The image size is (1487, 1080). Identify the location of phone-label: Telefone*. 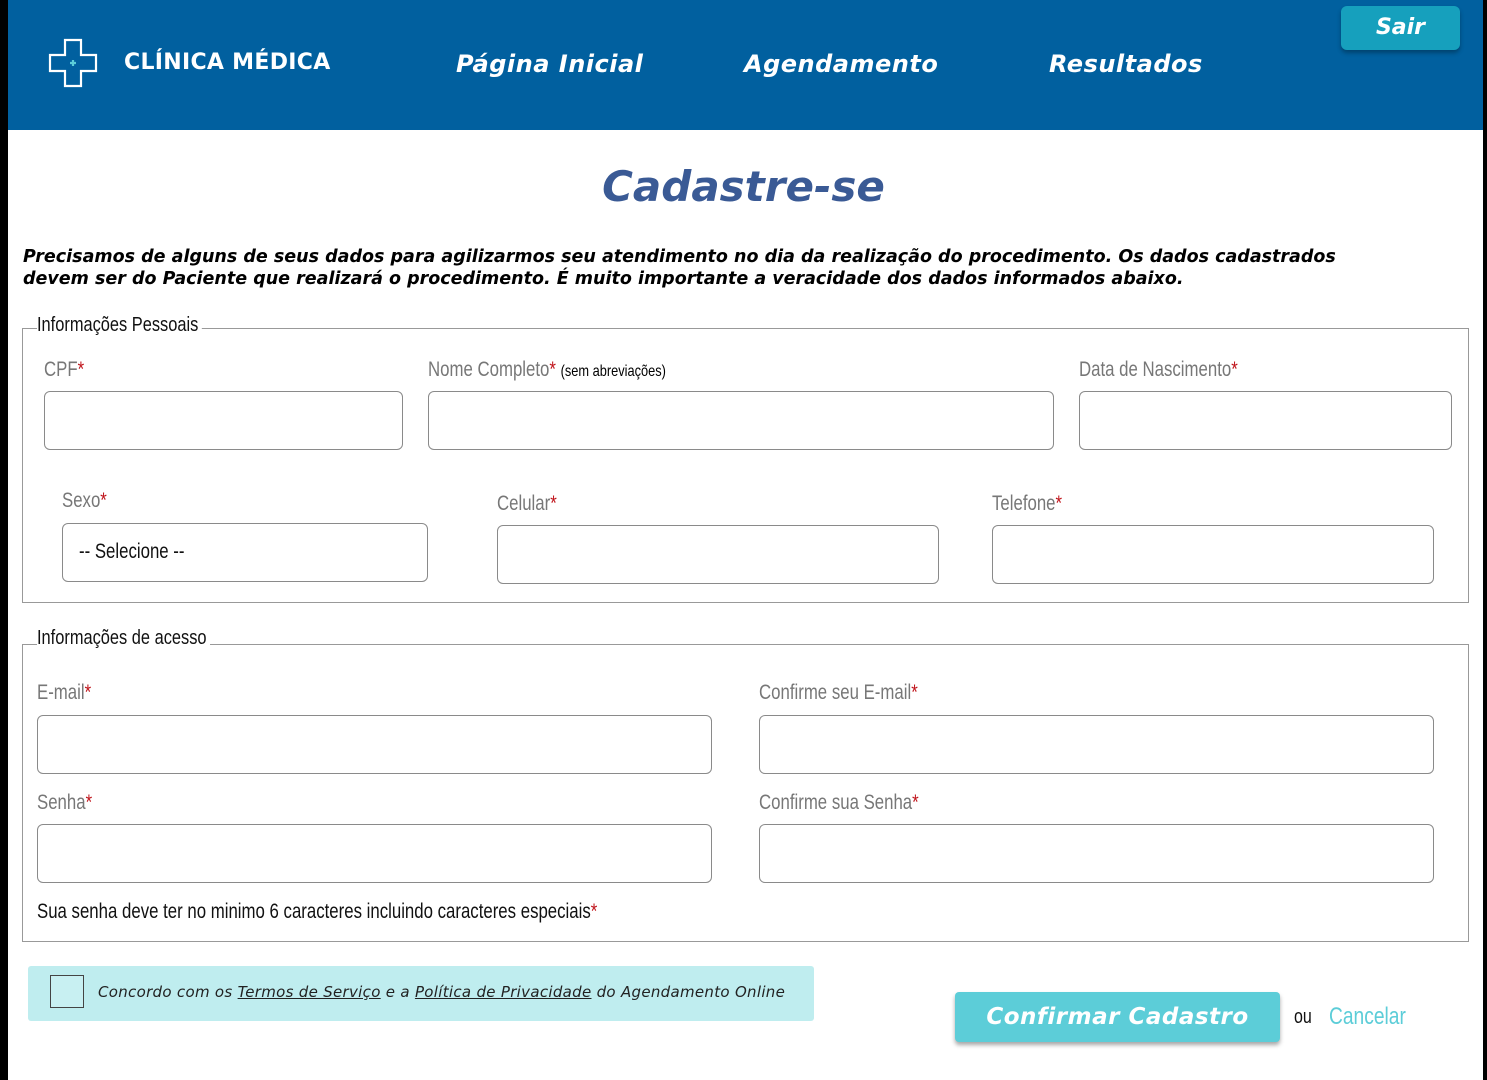
(1027, 503).